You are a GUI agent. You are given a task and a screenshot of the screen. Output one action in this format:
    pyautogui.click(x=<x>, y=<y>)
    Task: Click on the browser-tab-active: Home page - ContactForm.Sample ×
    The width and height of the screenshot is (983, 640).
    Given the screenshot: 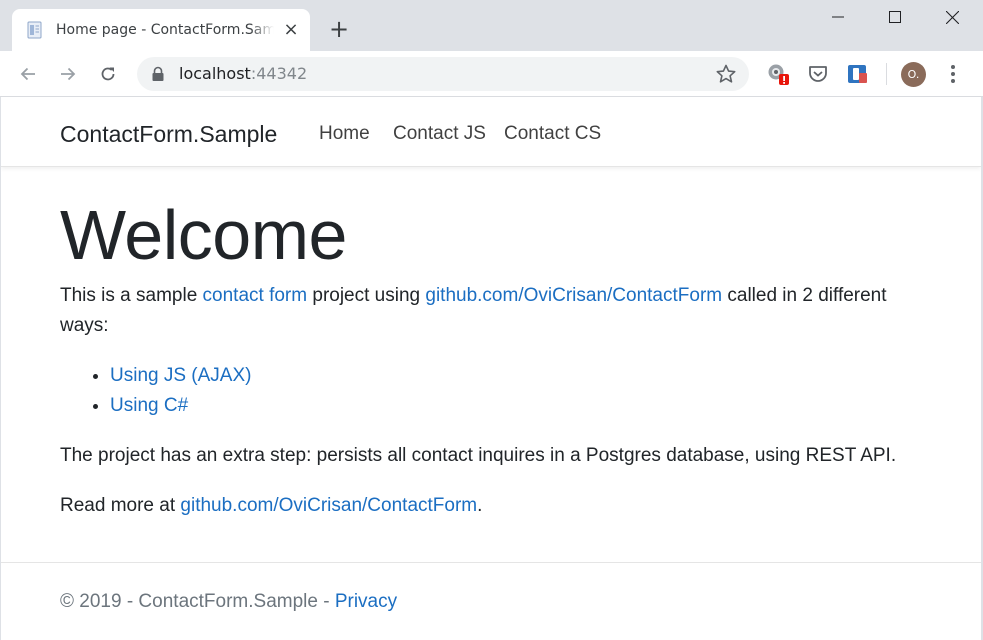 What is the action you would take?
    pyautogui.click(x=161, y=30)
    